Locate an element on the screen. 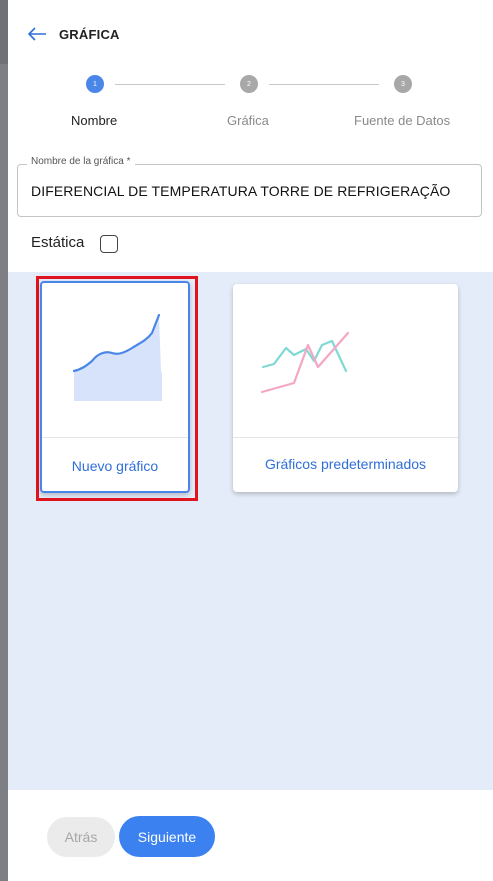 The image size is (493, 881). predefined-charts-card: Gráficos predeterminados is located at coordinates (345, 388).